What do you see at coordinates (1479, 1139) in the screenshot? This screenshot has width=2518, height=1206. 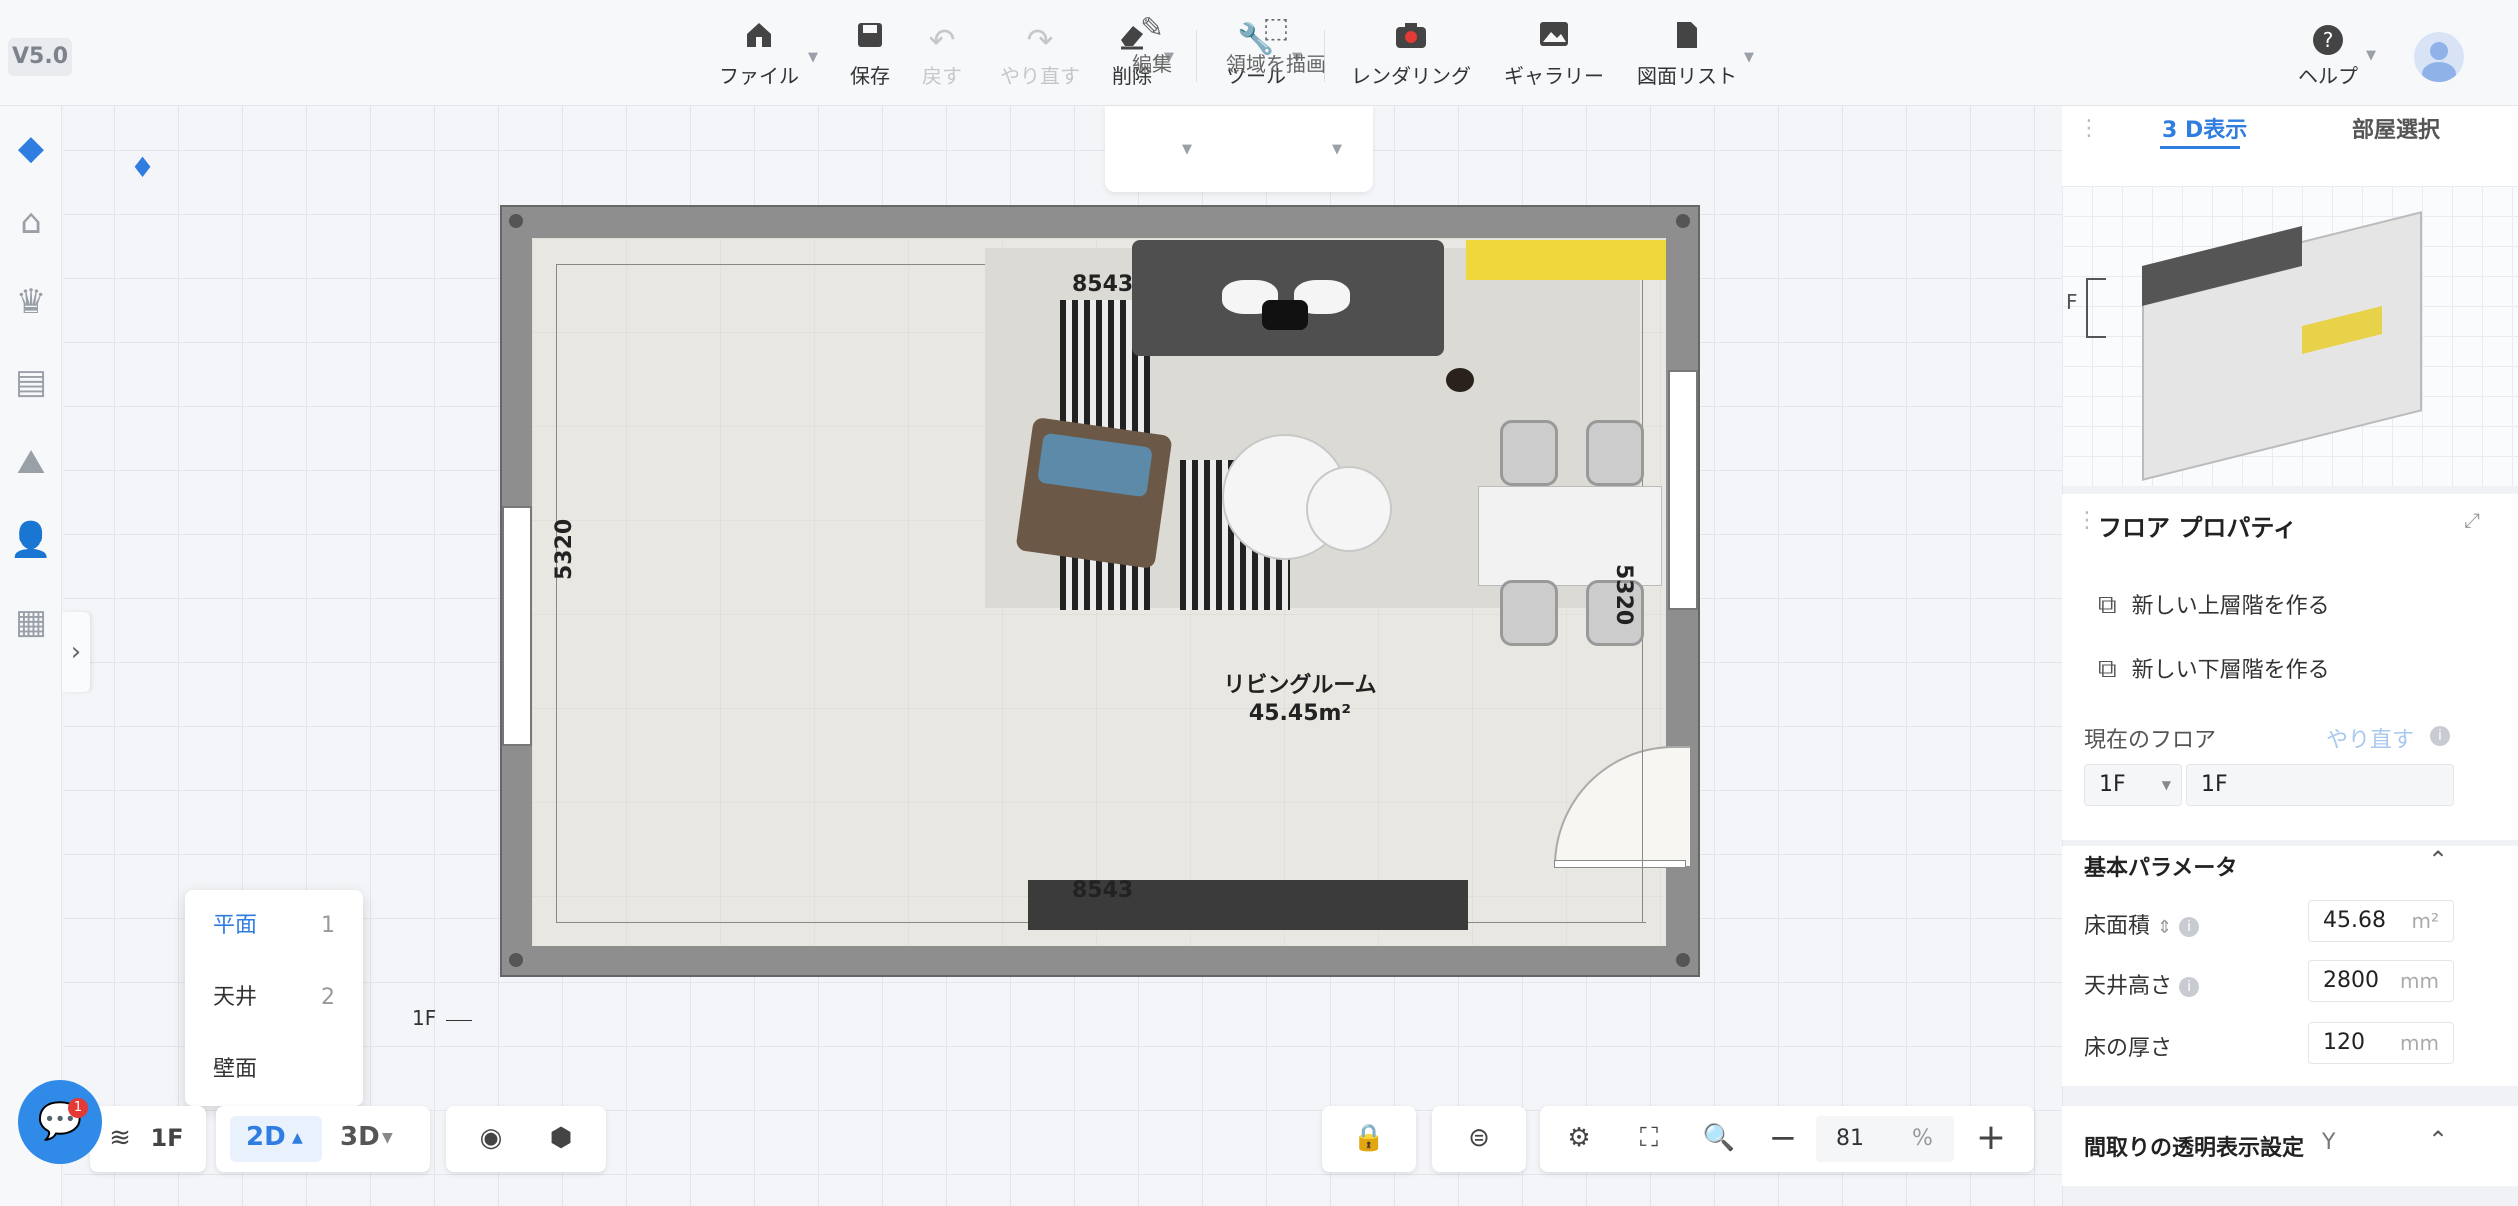 I see `toggle-button: ⊜` at bounding box center [1479, 1139].